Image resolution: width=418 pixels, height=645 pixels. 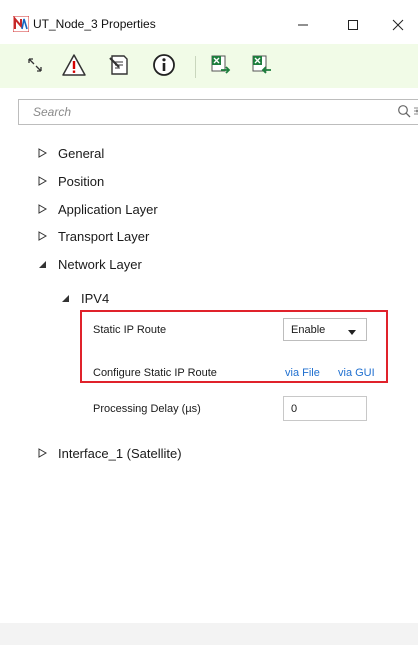 What do you see at coordinates (94, 24) in the screenshot?
I see `window-title: UT_Node_3 Properties` at bounding box center [94, 24].